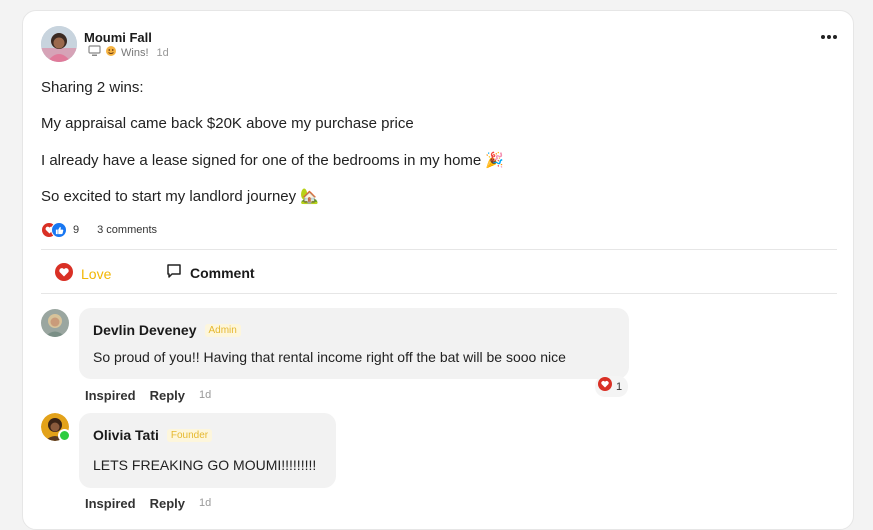 Image resolution: width=873 pixels, height=530 pixels. I want to click on love-label: Love, so click(96, 273).